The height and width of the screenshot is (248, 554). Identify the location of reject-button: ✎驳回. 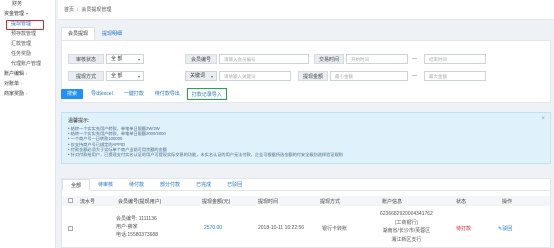
(505, 228).